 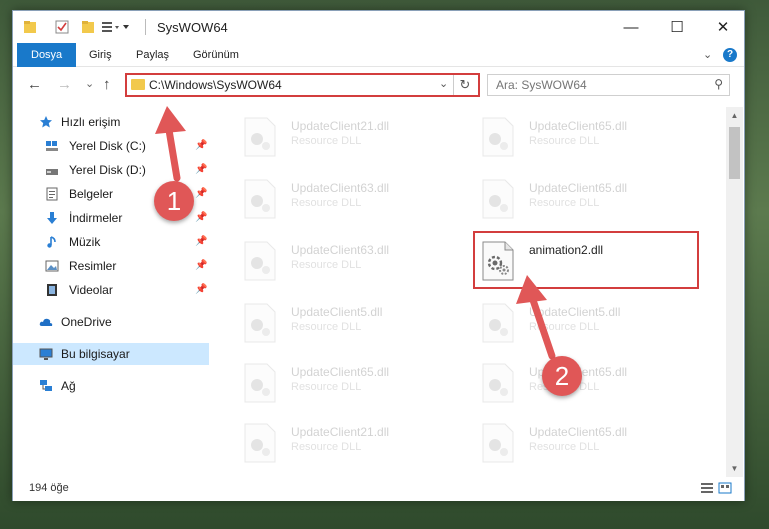 What do you see at coordinates (49, 488) in the screenshot?
I see `item-count: 194 öğe` at bounding box center [49, 488].